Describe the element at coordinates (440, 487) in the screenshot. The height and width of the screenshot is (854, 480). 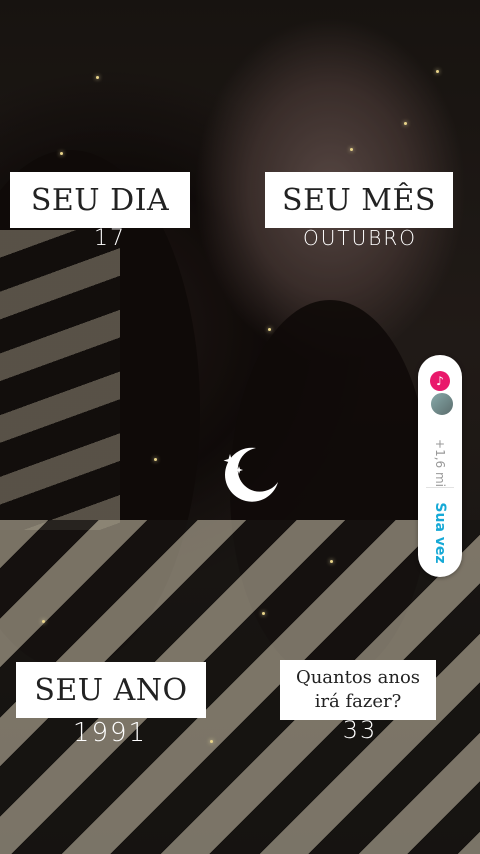
I see `pill-divider` at that location.